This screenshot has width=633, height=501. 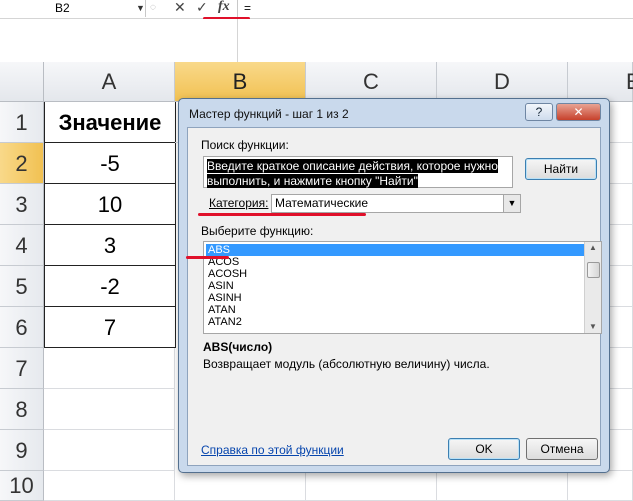 I want to click on scroll-up-icon: ▲, so click(x=593, y=248).